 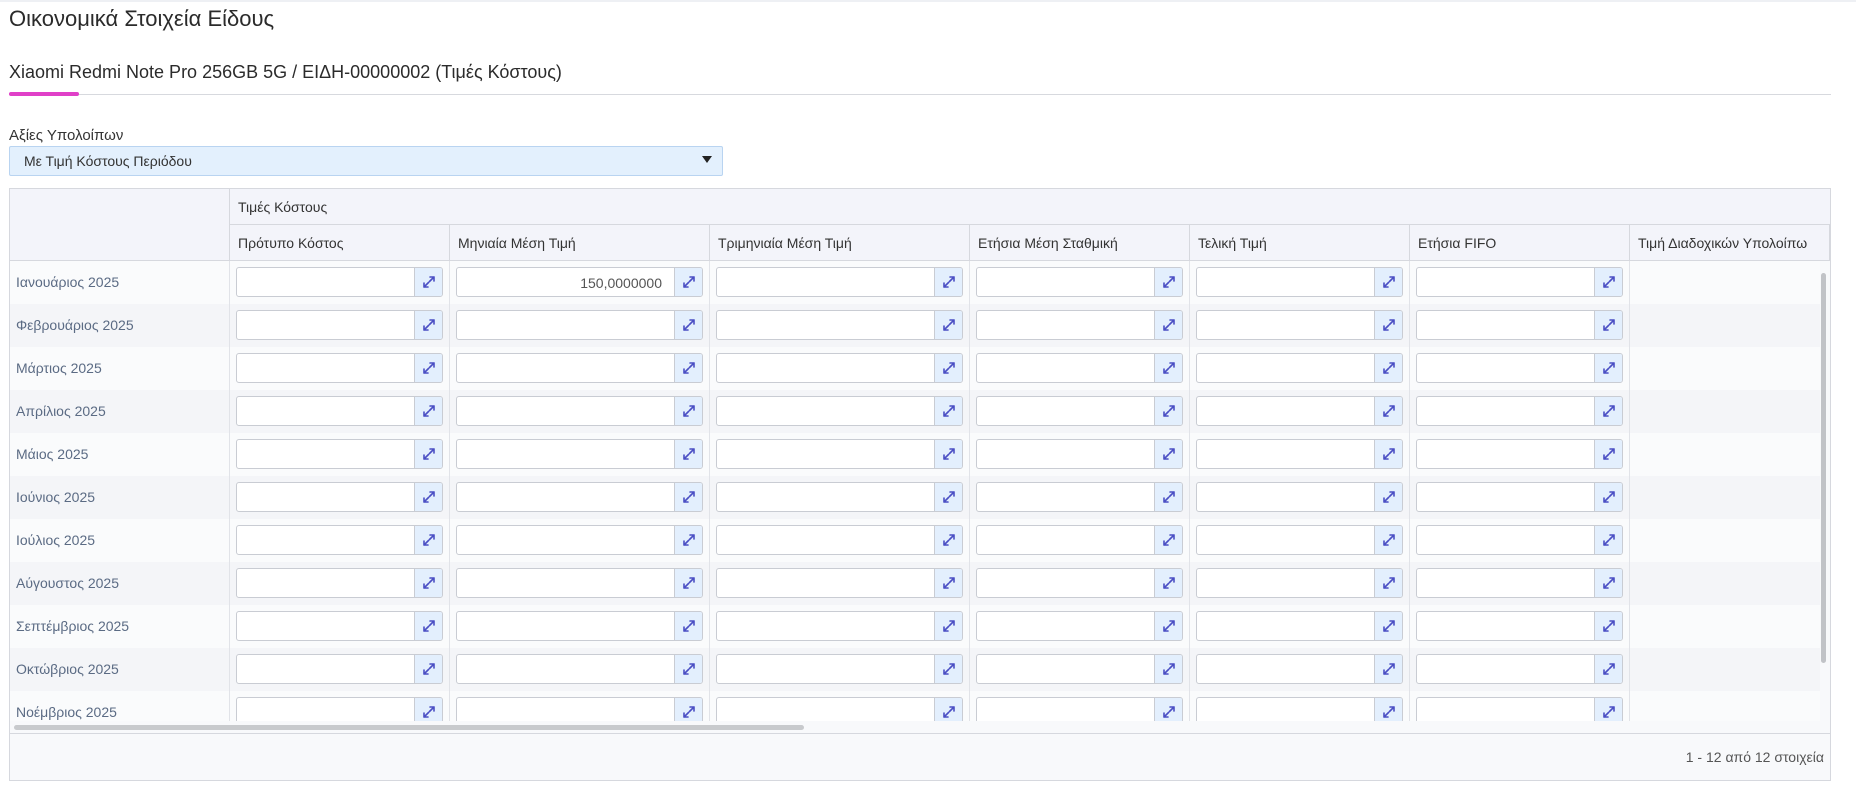 What do you see at coordinates (1730, 243) in the screenshot?
I see `column-header: Τιμή Διαδοχικών Υπολοίπω` at bounding box center [1730, 243].